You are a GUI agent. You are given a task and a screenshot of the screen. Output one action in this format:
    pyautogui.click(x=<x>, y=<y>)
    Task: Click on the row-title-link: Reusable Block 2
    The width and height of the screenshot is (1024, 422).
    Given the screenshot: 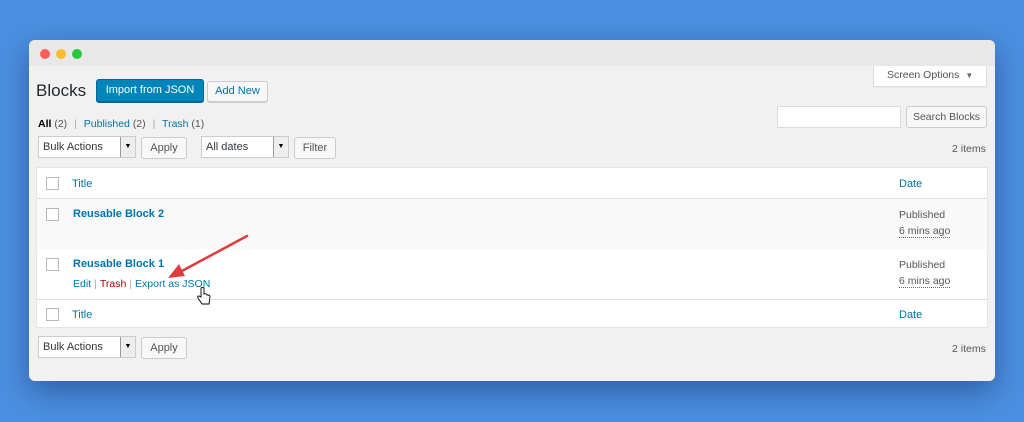 What is the action you would take?
    pyautogui.click(x=118, y=214)
    